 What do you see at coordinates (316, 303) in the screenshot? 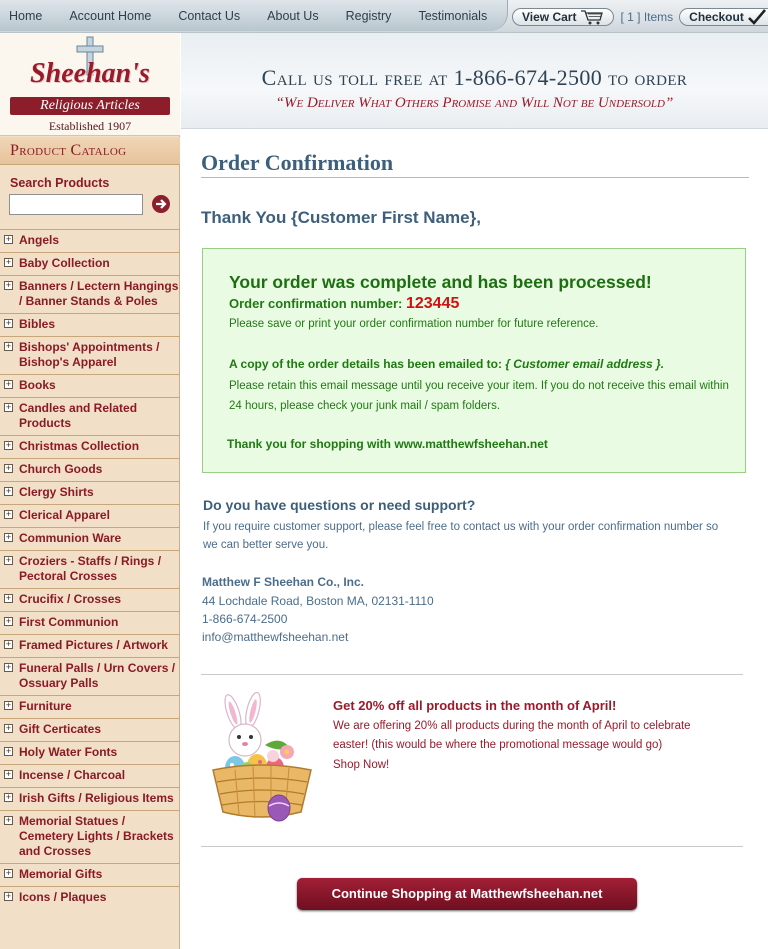
I see `confirmation-number-label: Order confirmation number:` at bounding box center [316, 303].